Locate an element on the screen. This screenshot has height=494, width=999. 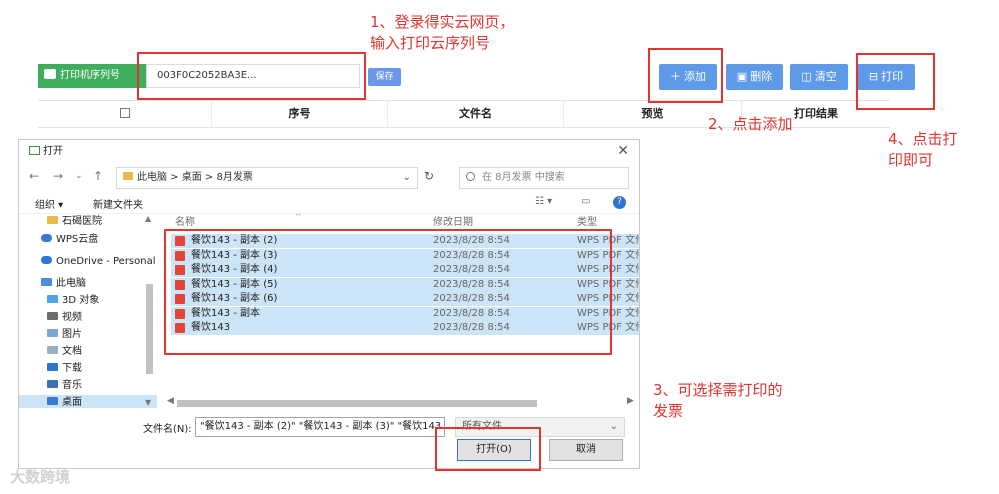
command-bar: 组织 ▾ 新建文件夹 ☷ ▾ ▭ ? is located at coordinates (329, 203).